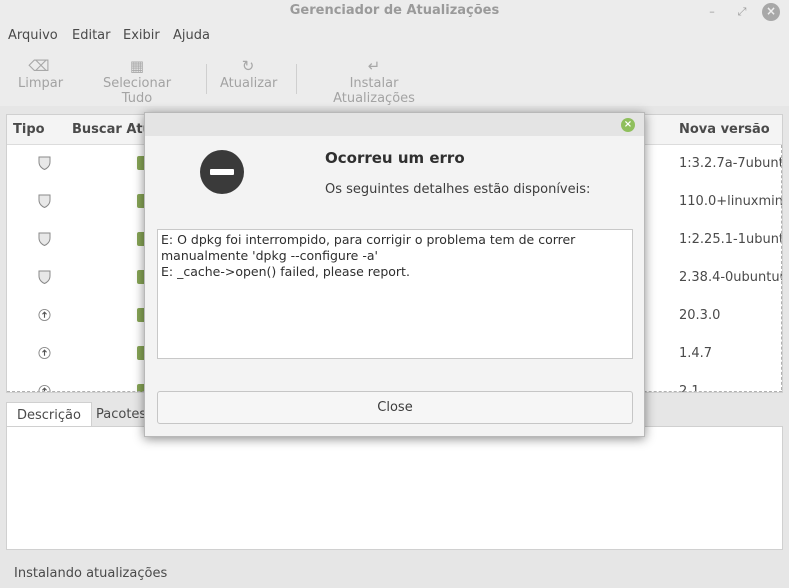 The width and height of the screenshot is (789, 588). Describe the element at coordinates (91, 35) in the screenshot. I see `menu-editar: Editar` at that location.